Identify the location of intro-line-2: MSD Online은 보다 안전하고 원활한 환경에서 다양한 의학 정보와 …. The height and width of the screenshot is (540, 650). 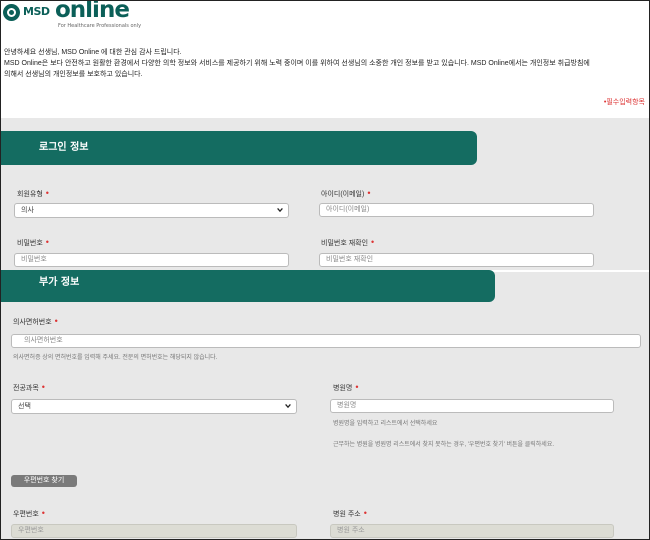
(297, 63).